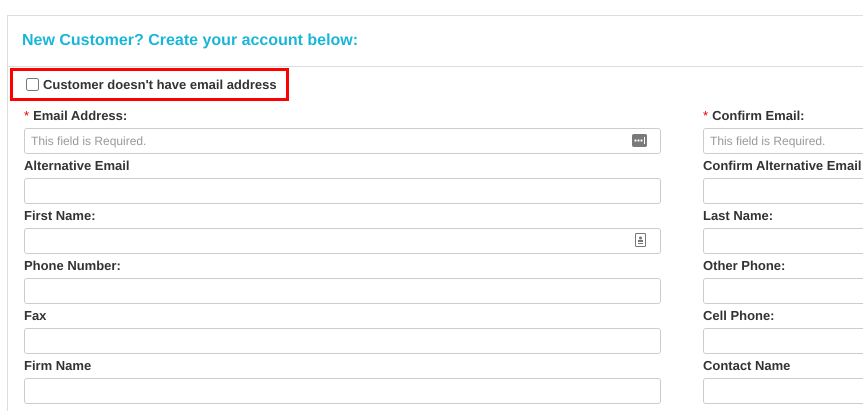 The width and height of the screenshot is (863, 411). Describe the element at coordinates (744, 266) in the screenshot. I see `field-label: Other Phone:` at that location.